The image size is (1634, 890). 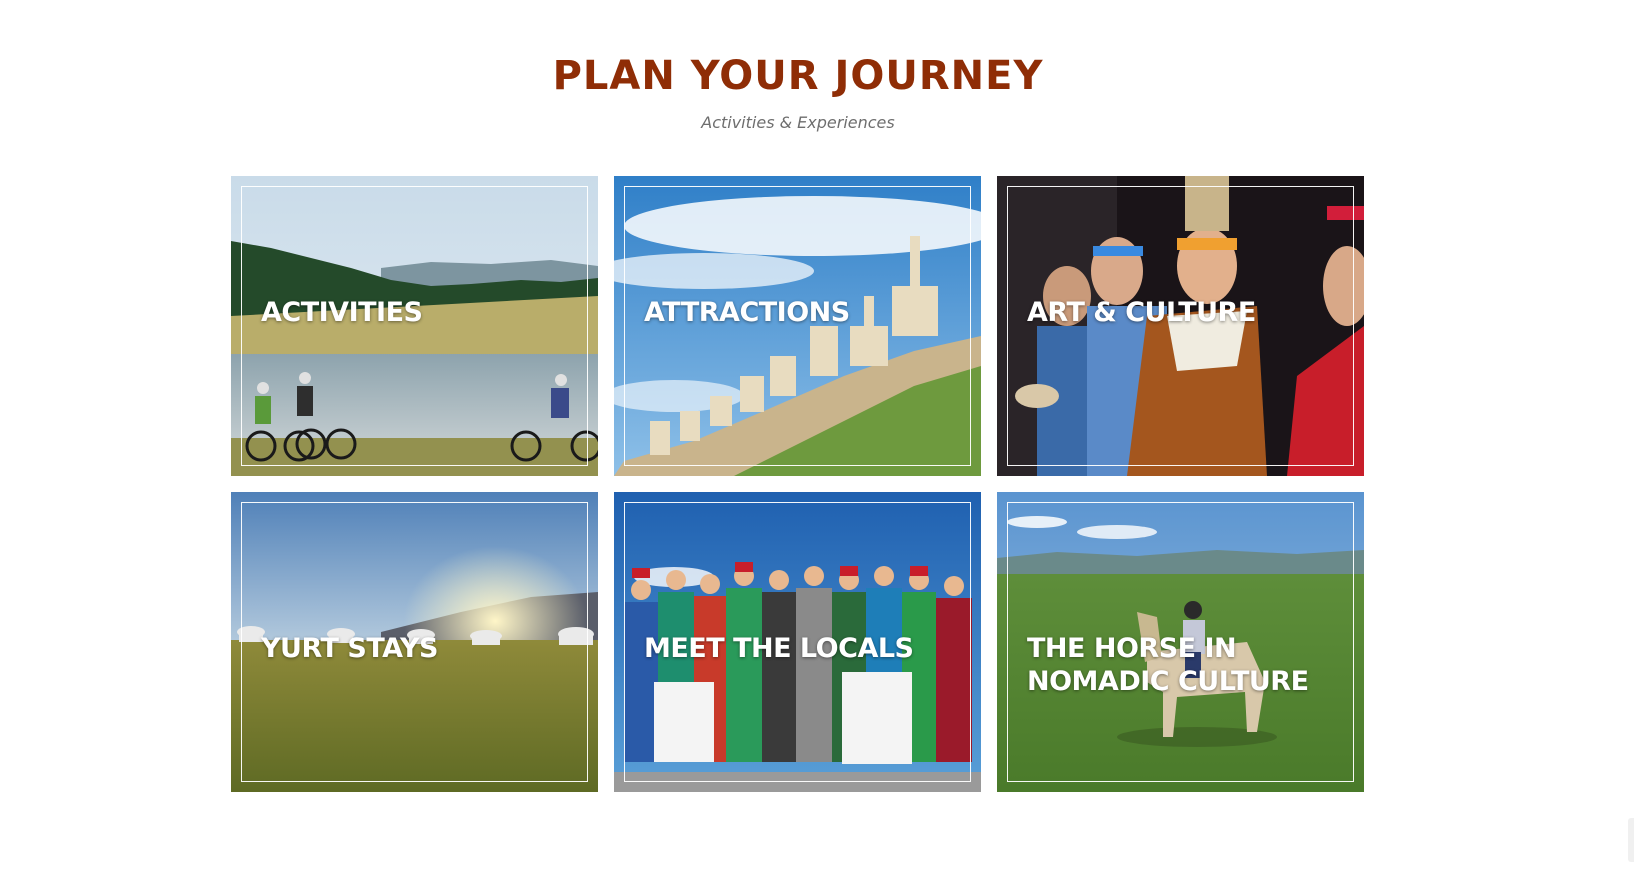 I want to click on scrollbar-edge, so click(x=1631, y=840).